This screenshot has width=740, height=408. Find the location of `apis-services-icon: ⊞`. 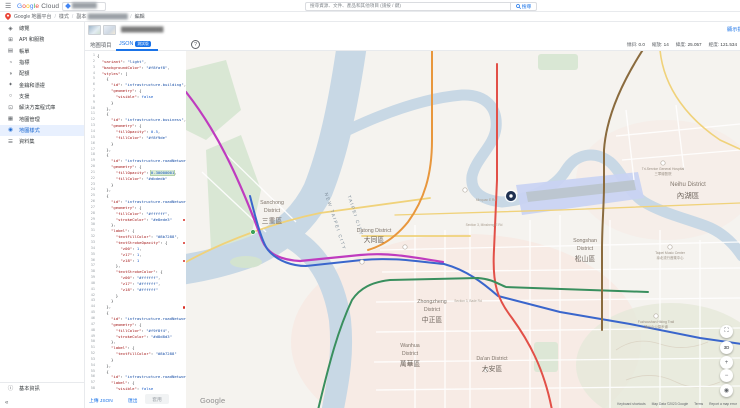

apis-services-icon: ⊞ is located at coordinates (10, 39).